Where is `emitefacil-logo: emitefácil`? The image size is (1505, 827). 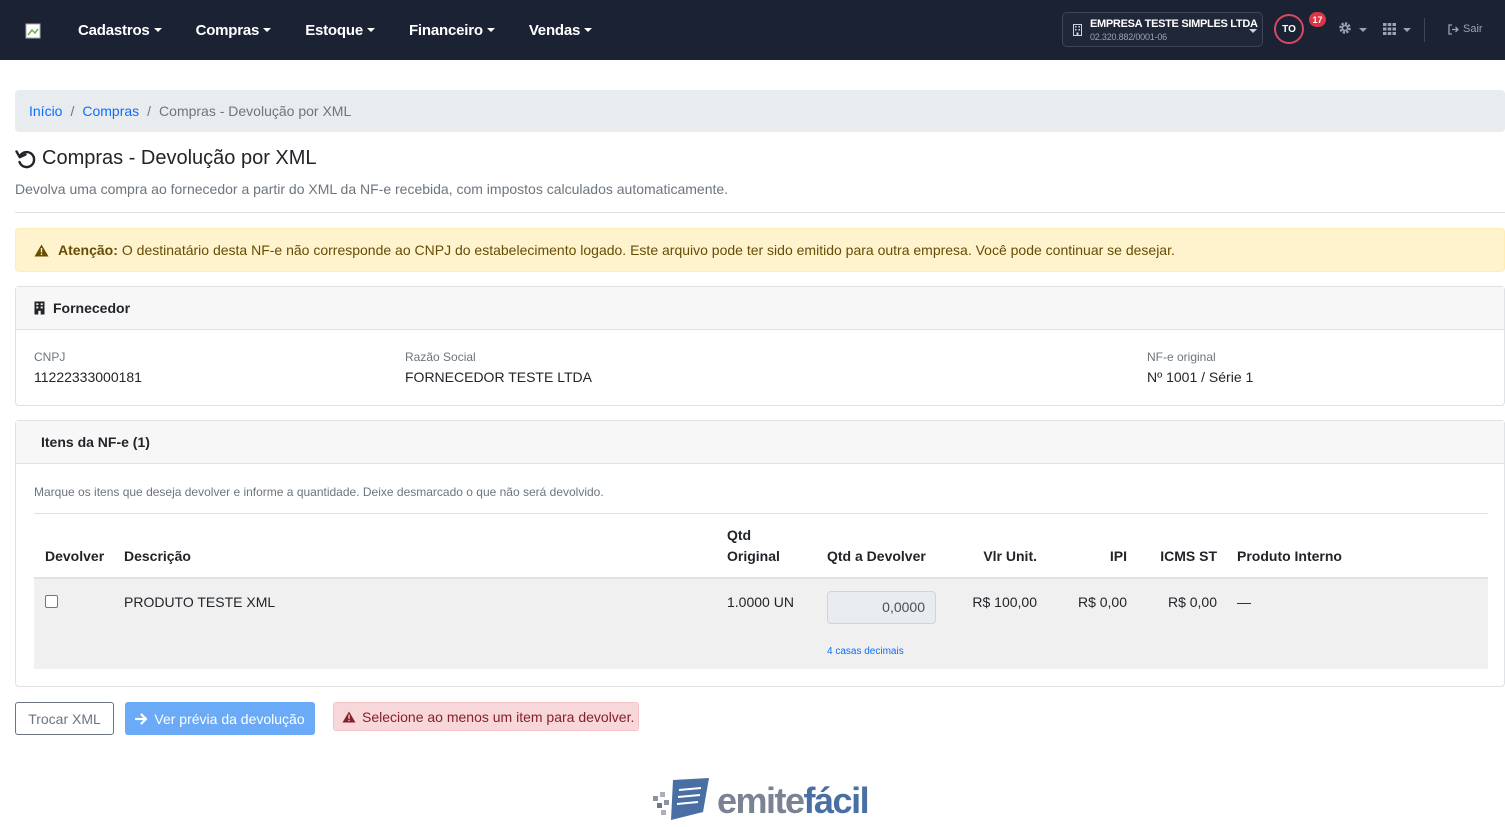 emitefacil-logo: emitefácil is located at coordinates (761, 801).